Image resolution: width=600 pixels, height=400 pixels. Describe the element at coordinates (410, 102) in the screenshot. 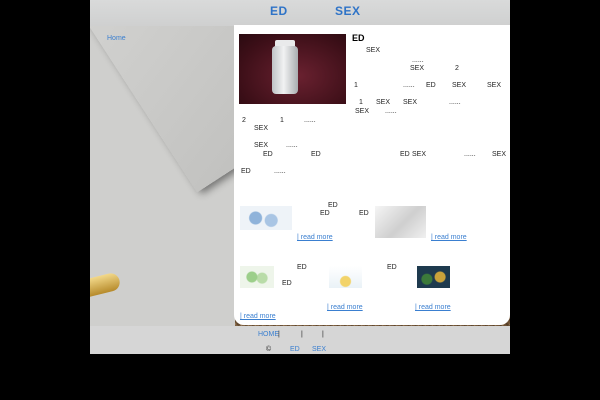

I see `text-line-5c: SEX` at that location.